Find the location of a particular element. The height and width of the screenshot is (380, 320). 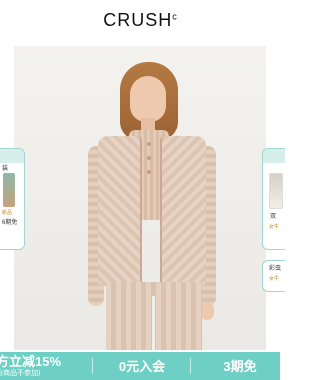

brand-logo-superscript: c is located at coordinates (174, 16).